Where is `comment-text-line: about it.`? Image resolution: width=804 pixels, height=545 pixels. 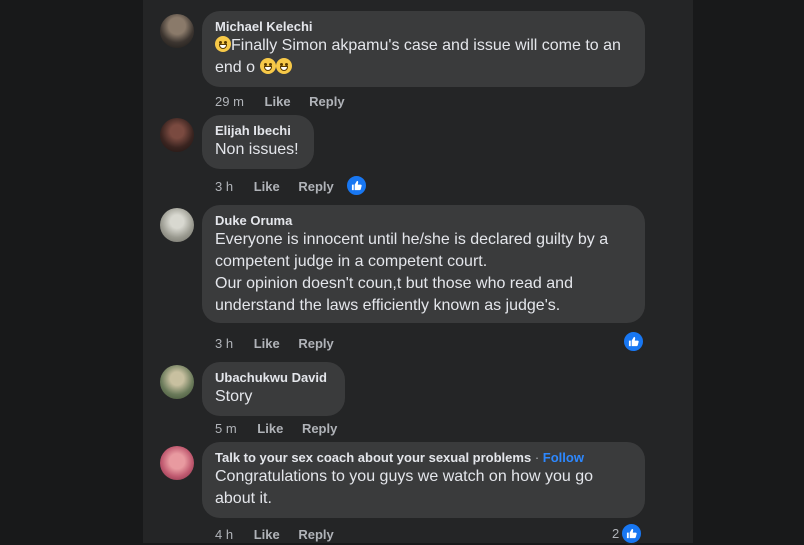 comment-text-line: about it. is located at coordinates (243, 498).